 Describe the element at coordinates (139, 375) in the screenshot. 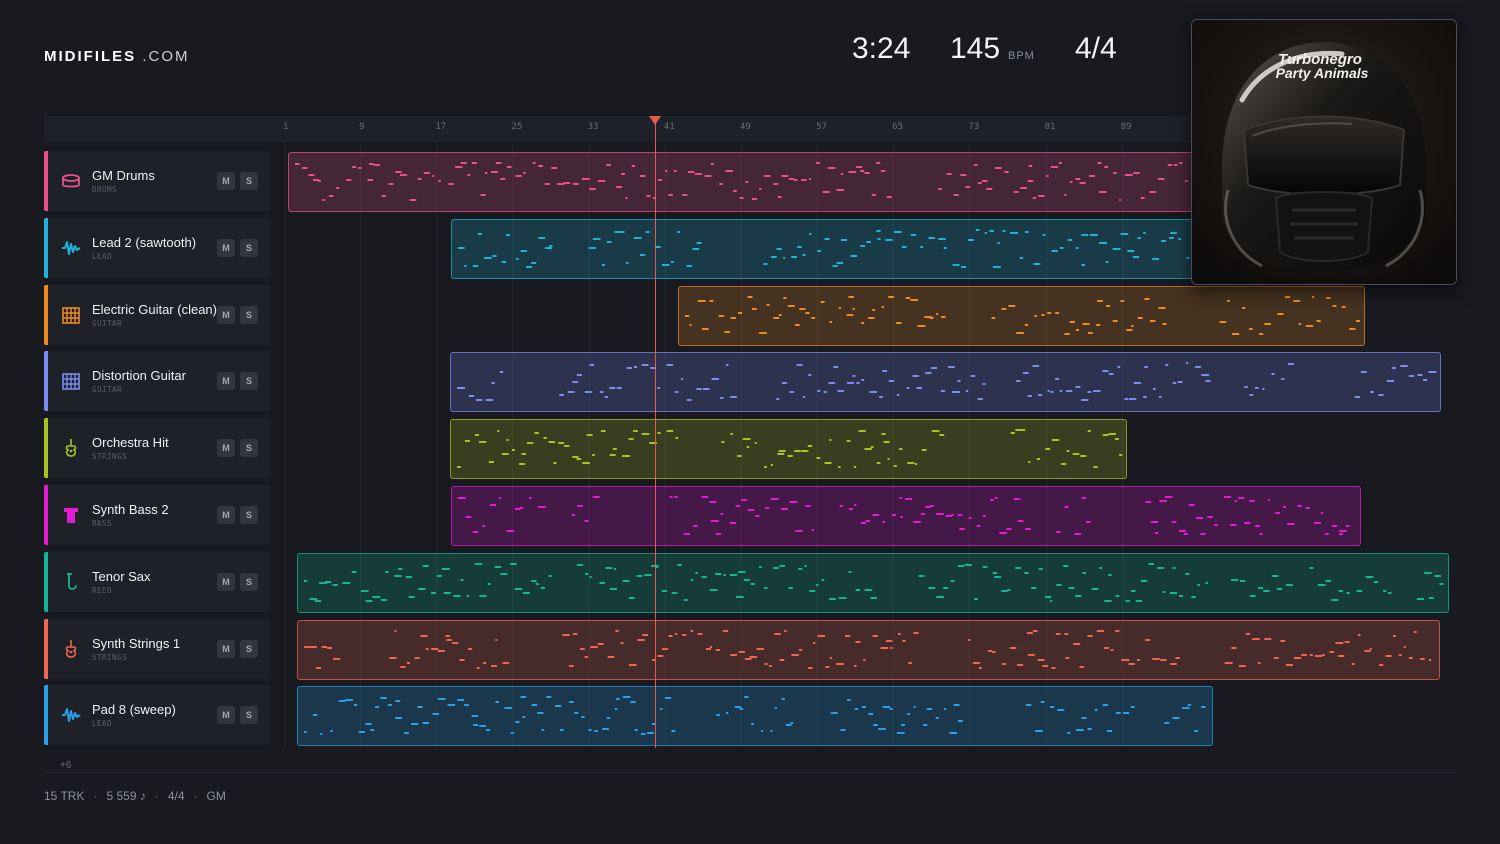

I see `track-name: Distortion Guitar` at that location.